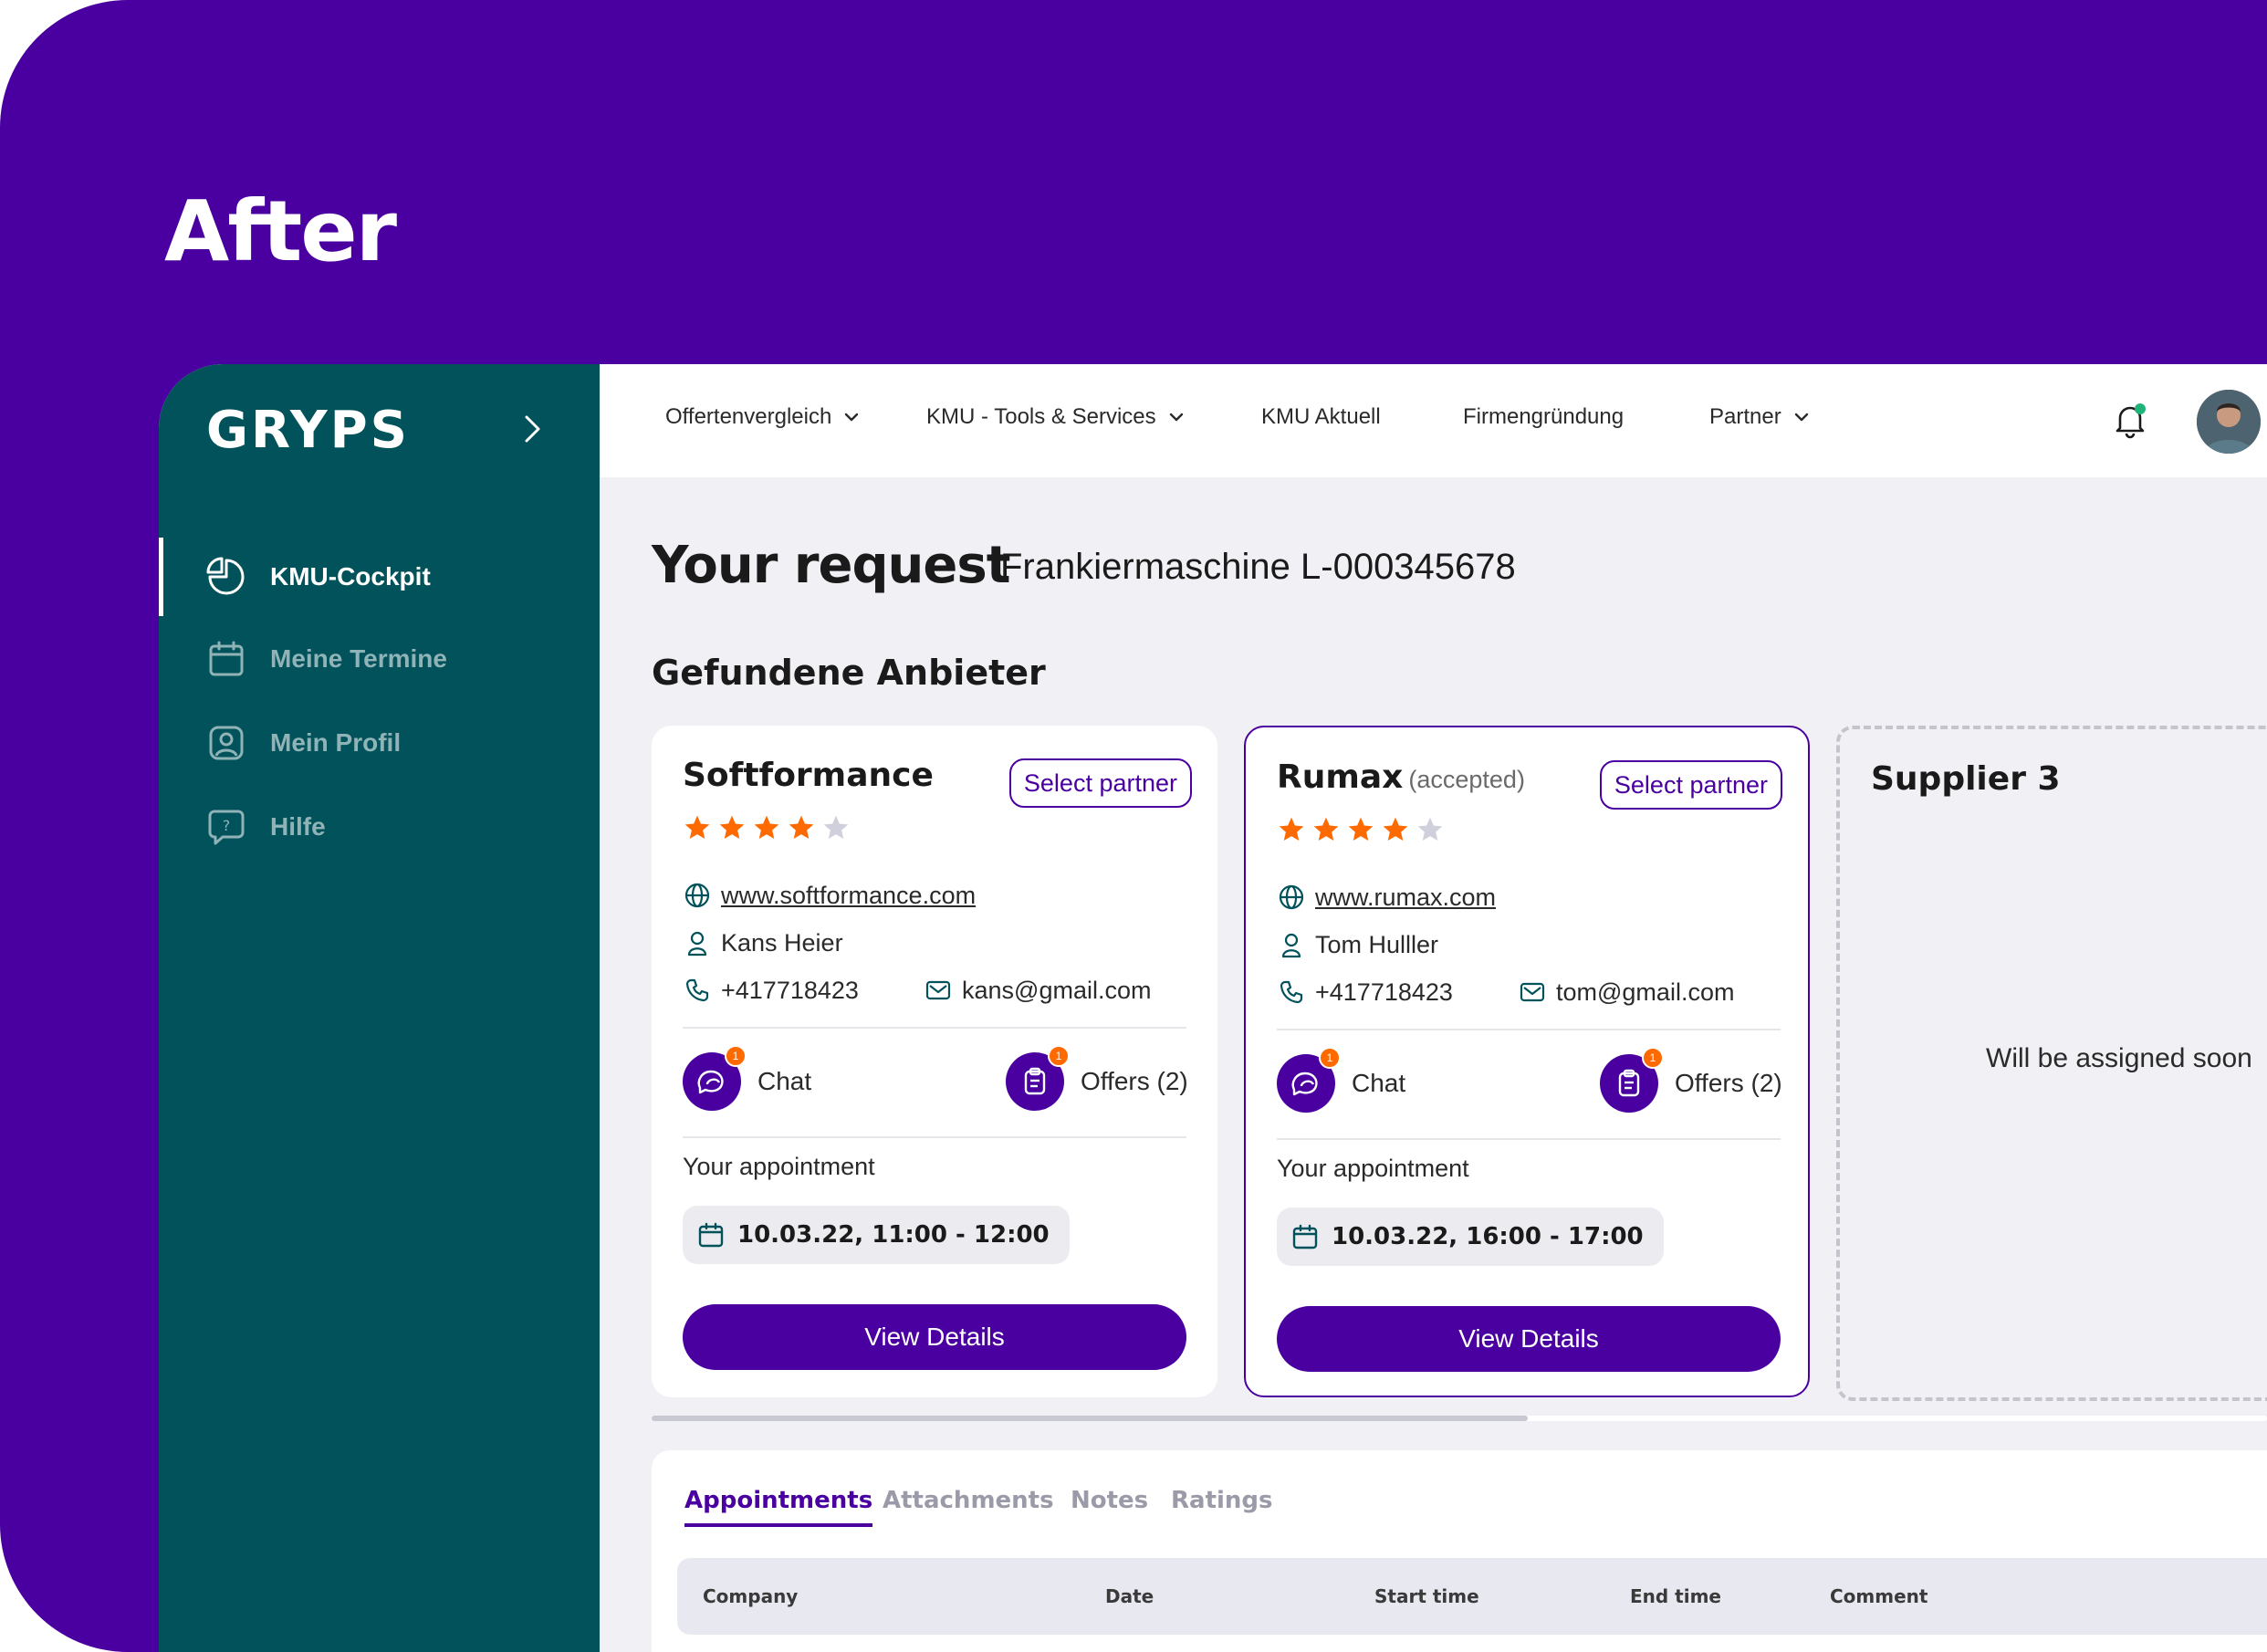 The height and width of the screenshot is (1652, 2267). I want to click on supplier-website-row: www.softformance.com, so click(829, 895).